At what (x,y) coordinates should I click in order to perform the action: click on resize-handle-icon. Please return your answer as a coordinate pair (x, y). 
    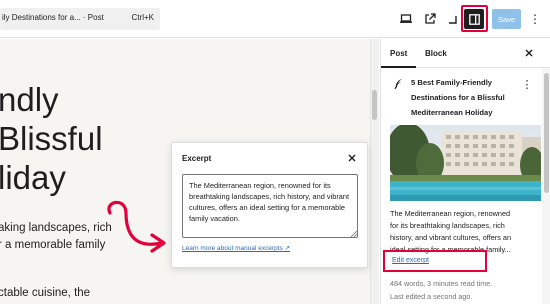
    Looking at the image, I should click on (354, 234).